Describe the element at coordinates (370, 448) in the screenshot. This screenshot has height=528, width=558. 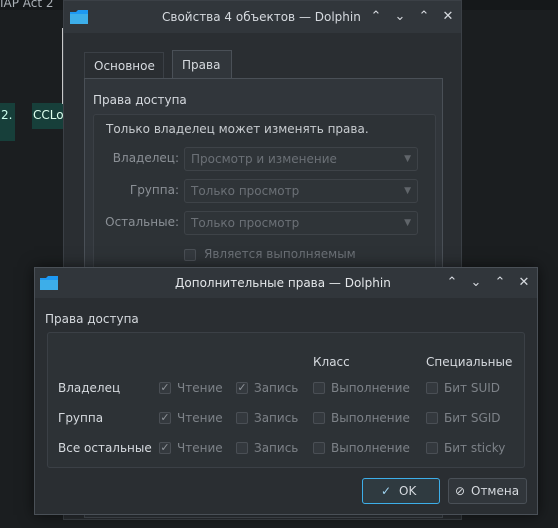
I see `others-exec-label: Выполнение` at that location.